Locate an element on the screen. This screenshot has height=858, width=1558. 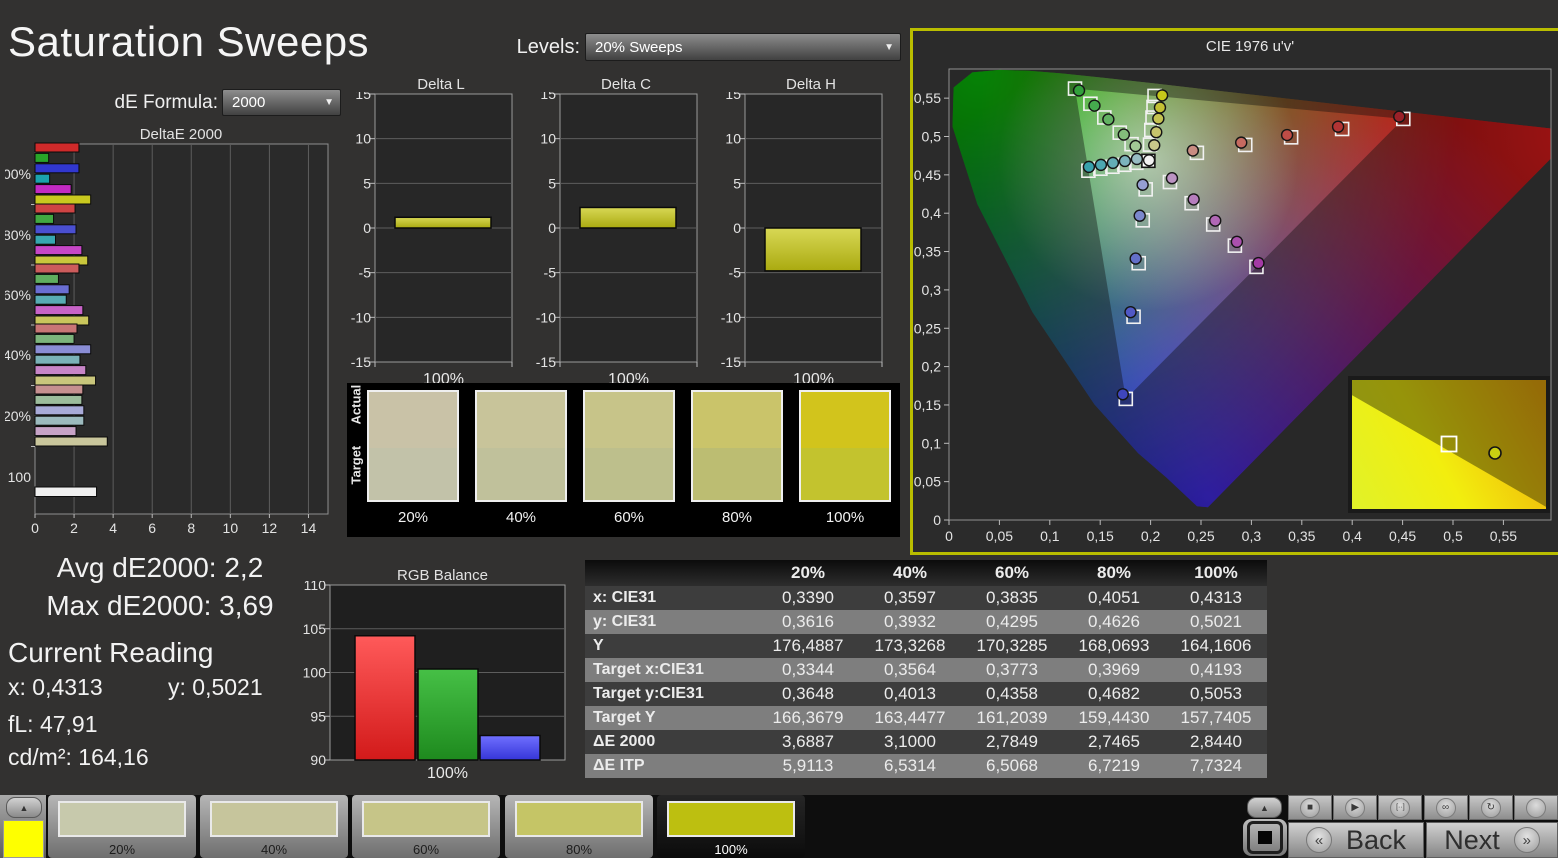
sweep-level-button-60%: 60% is located at coordinates (426, 826).